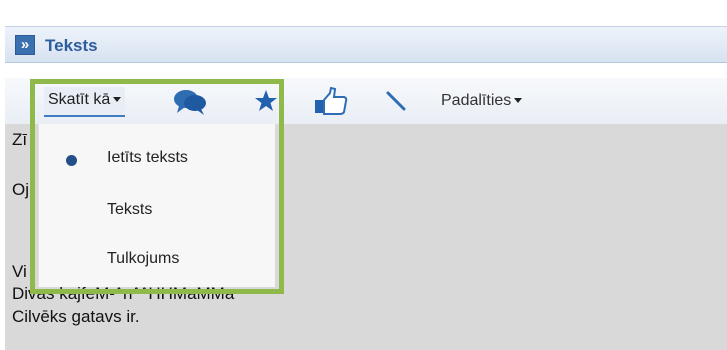  What do you see at coordinates (79, 99) in the screenshot?
I see `view-as-label: Skatīt kā` at bounding box center [79, 99].